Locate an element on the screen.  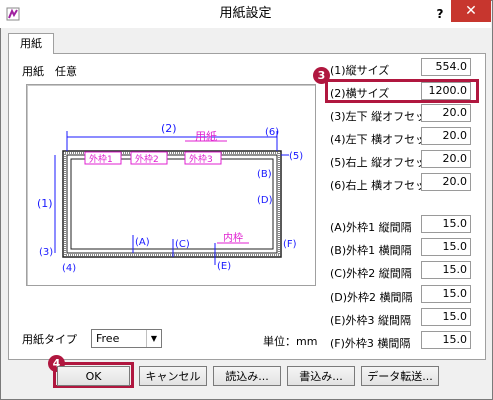
field-label-frame1-v: (A)外枠1 縦間隔 is located at coordinates (371, 227).